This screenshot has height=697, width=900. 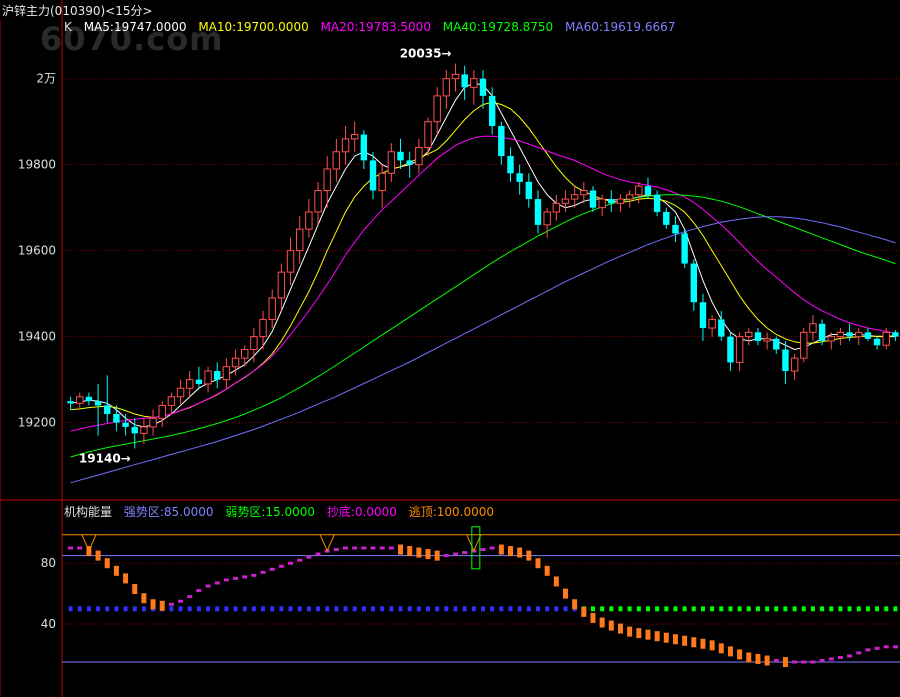 What do you see at coordinates (361, 512) in the screenshot?
I see `indicator-bottom: 抄底:0.0000` at bounding box center [361, 512].